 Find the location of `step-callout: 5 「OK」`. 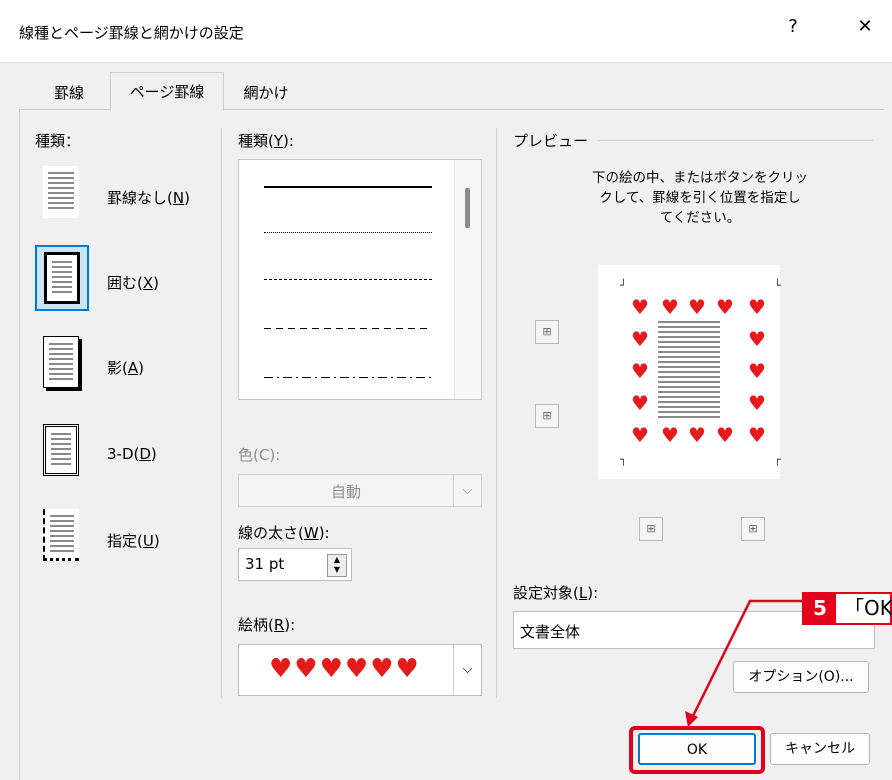

step-callout: 5 「OK」 is located at coordinates (847, 608).